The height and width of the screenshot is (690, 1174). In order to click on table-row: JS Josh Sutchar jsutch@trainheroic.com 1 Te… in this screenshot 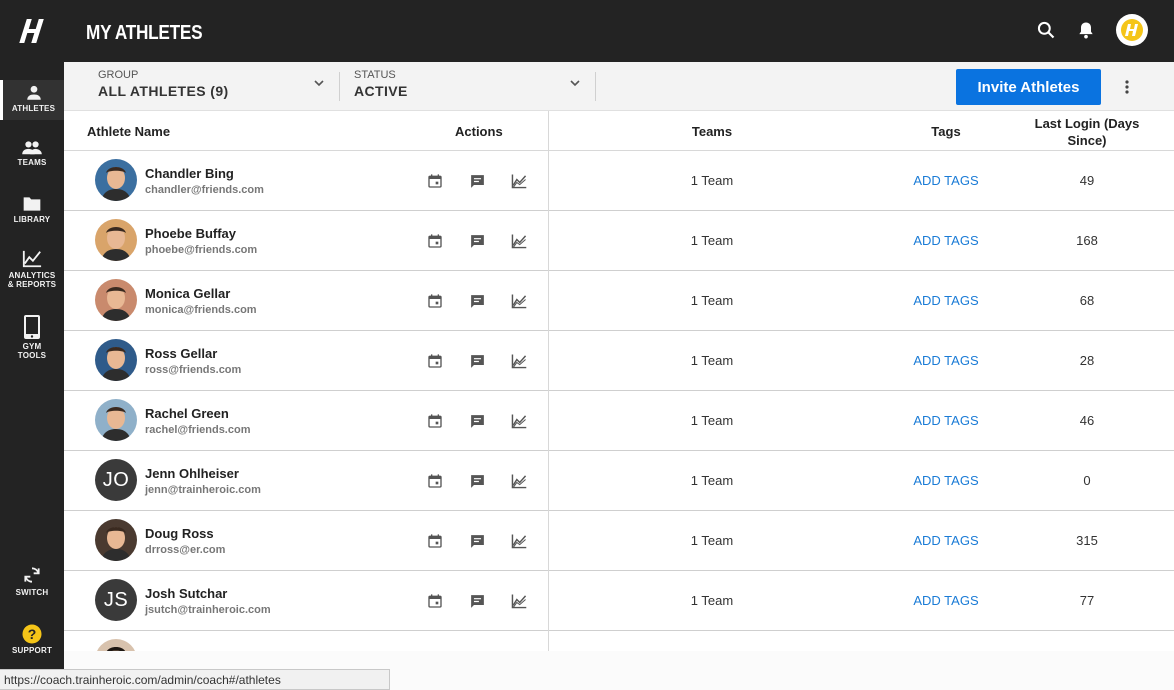, I will do `click(619, 601)`.